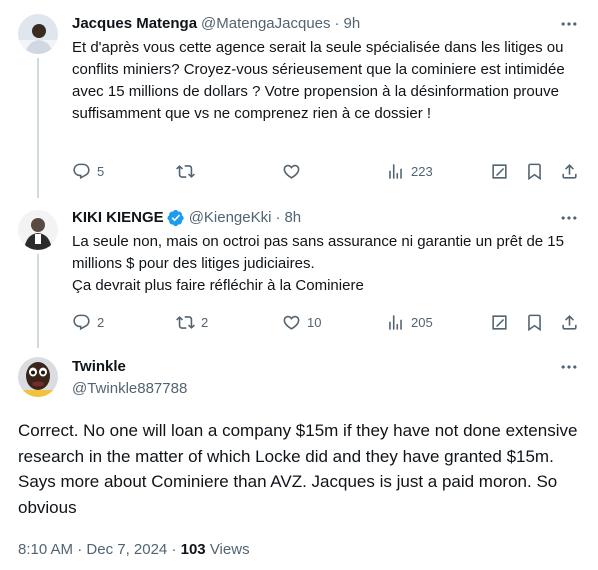  I want to click on views-count: 205, so click(422, 322).